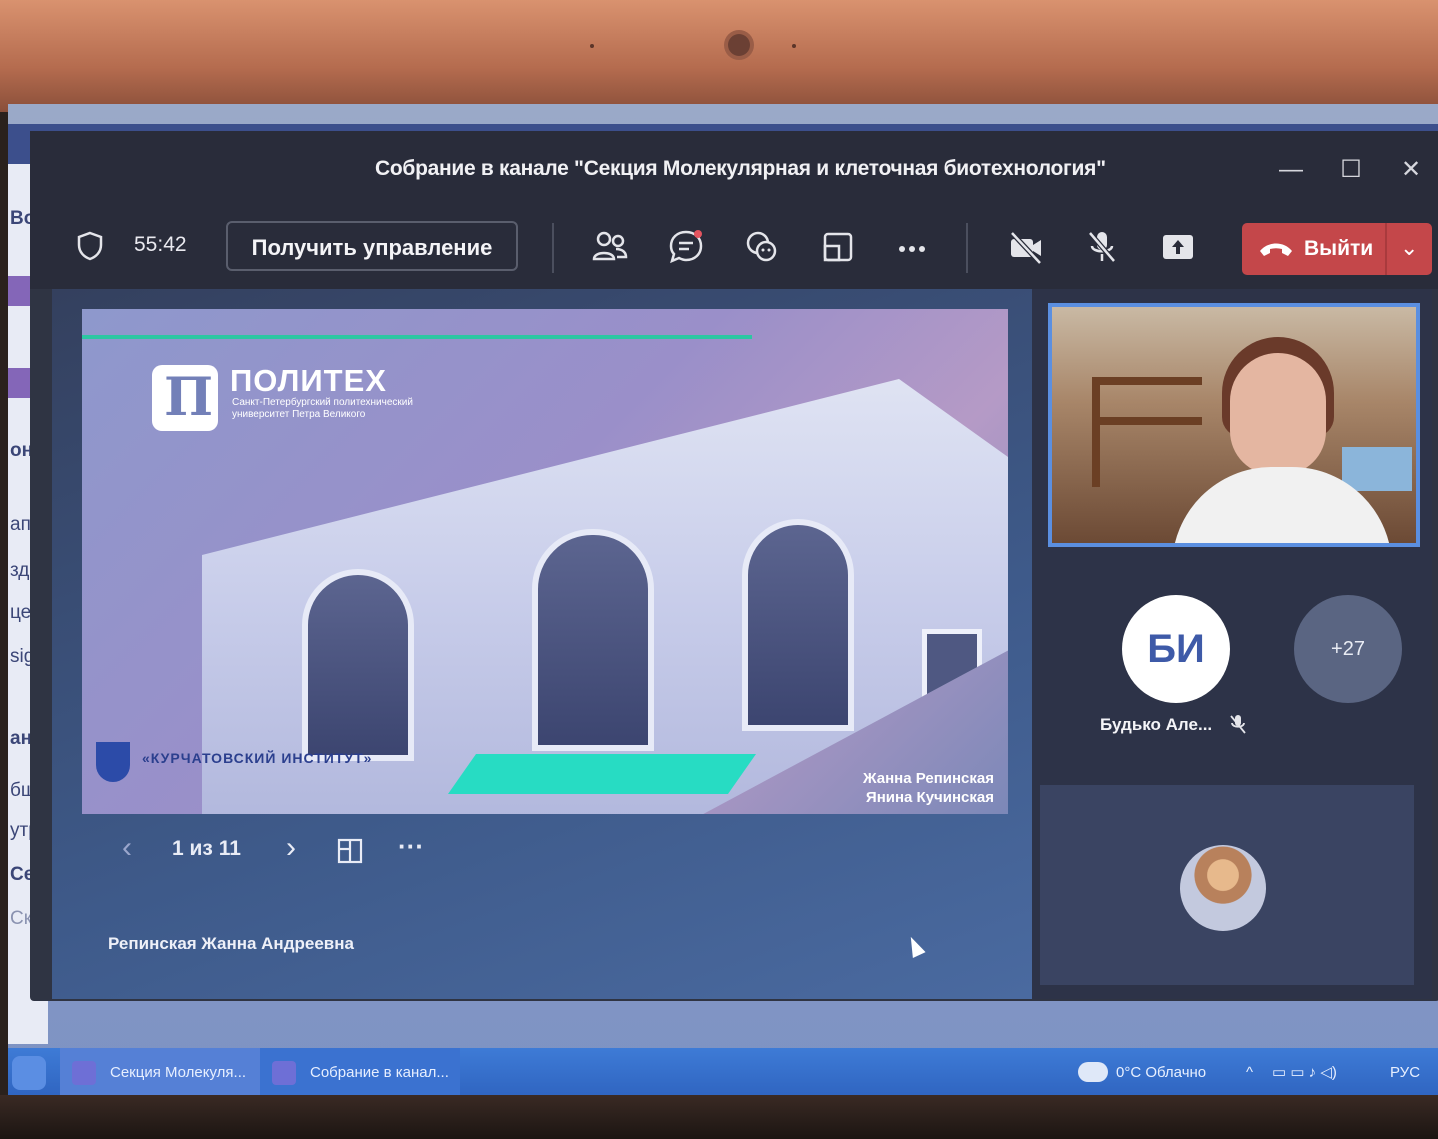 Image resolution: width=1438 pixels, height=1139 pixels. Describe the element at coordinates (1278, 414) in the screenshot. I see `person-face` at that location.